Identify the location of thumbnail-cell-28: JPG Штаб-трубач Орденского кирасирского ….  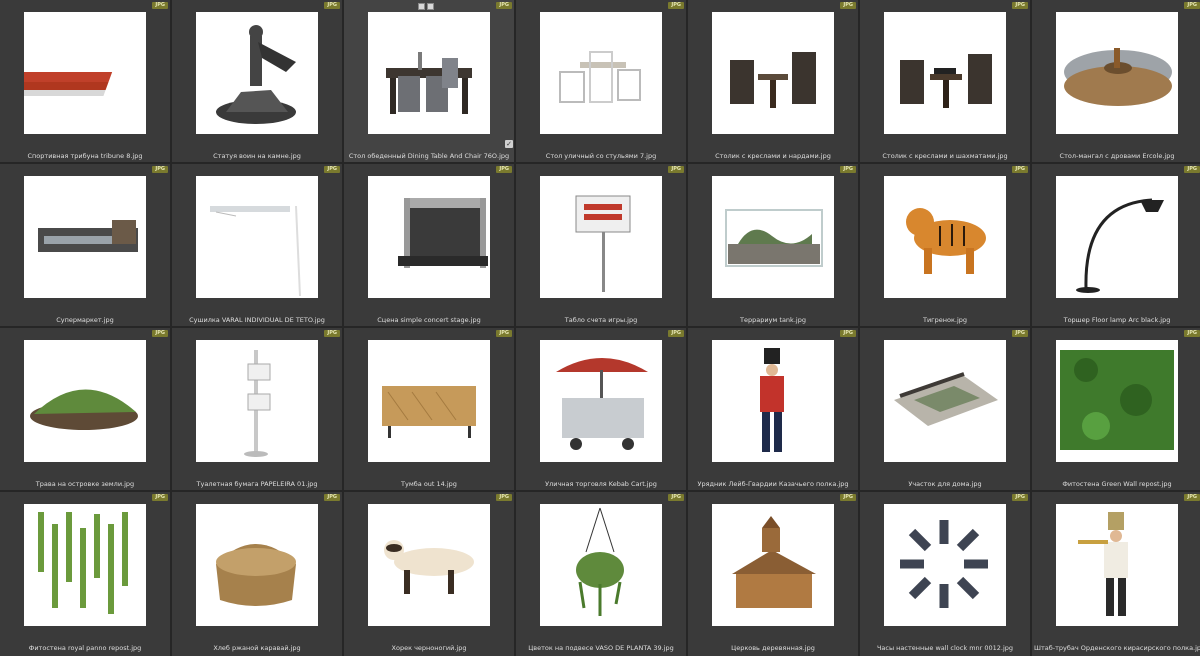
(1116, 574).